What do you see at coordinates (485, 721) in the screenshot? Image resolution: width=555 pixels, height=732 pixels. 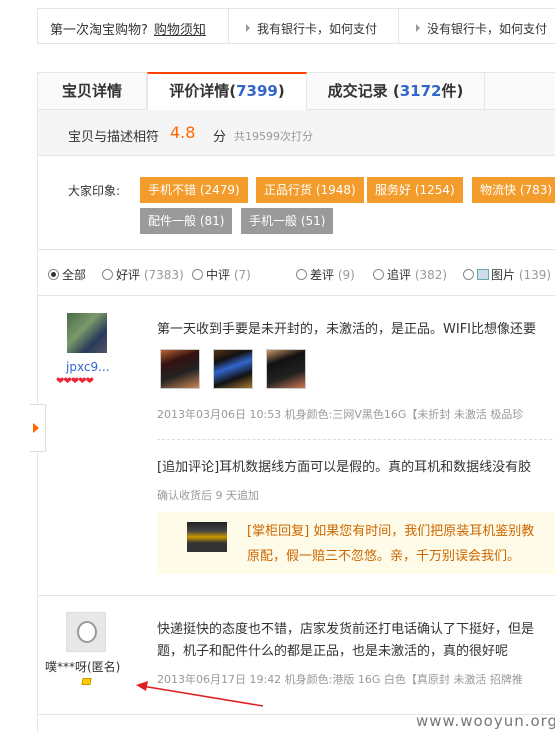 I see `watermark: www.wooyun.org` at bounding box center [485, 721].